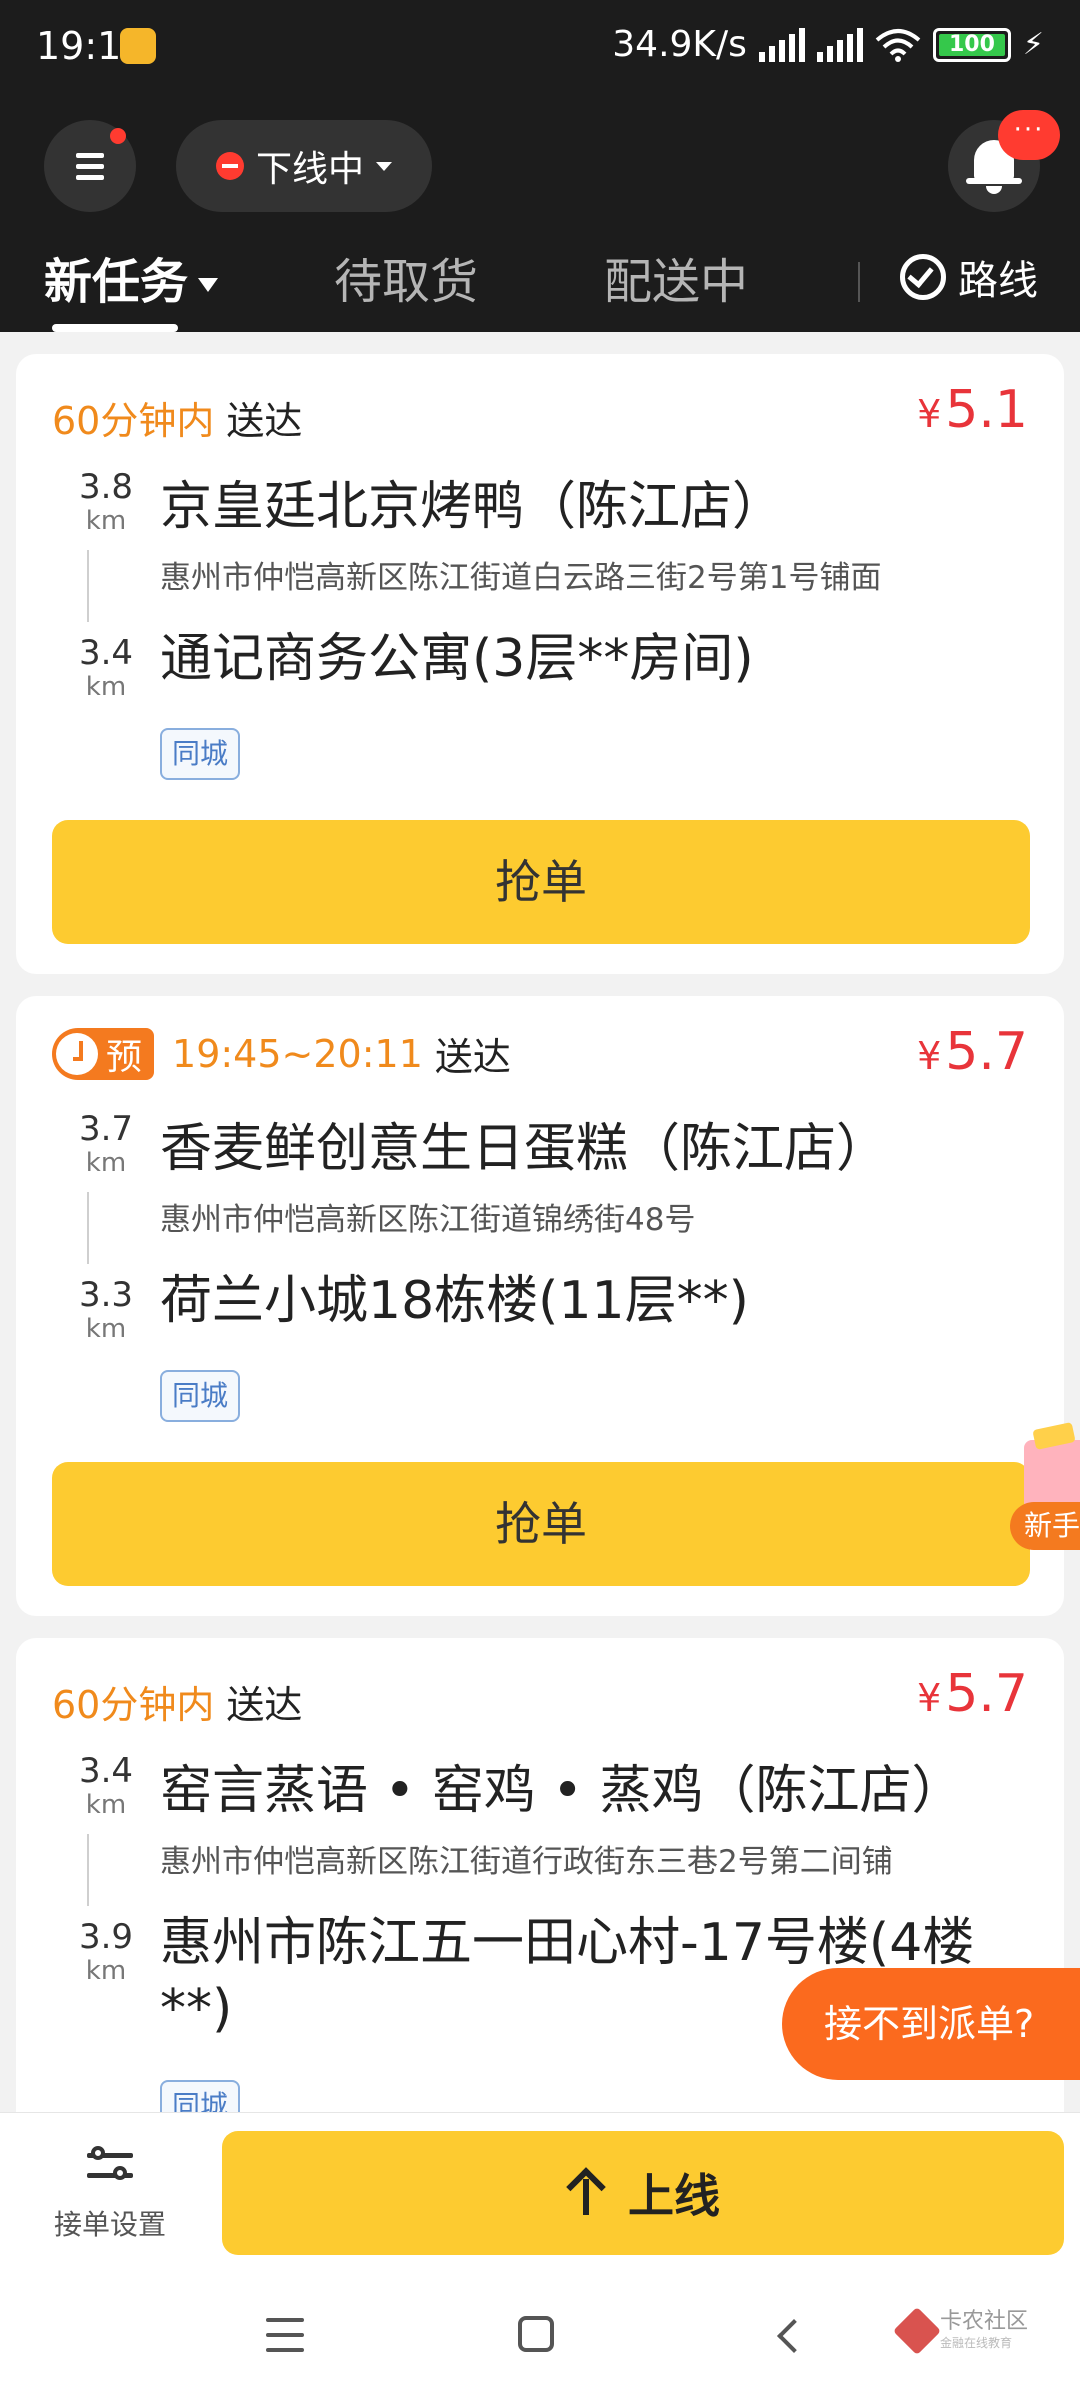  Describe the element at coordinates (562, 1791) in the screenshot. I see `shop-name: 窑言蒸语 • 窑鸡 • 蒸鸡（陈江店）` at that location.